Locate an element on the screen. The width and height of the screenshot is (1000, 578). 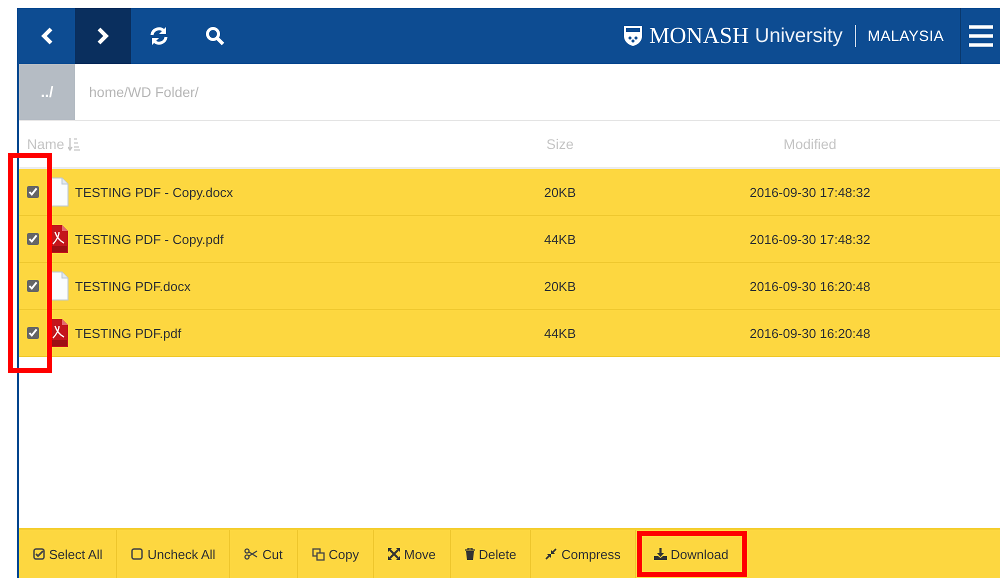
file-name: TESTING PDF.docx is located at coordinates (133, 286).